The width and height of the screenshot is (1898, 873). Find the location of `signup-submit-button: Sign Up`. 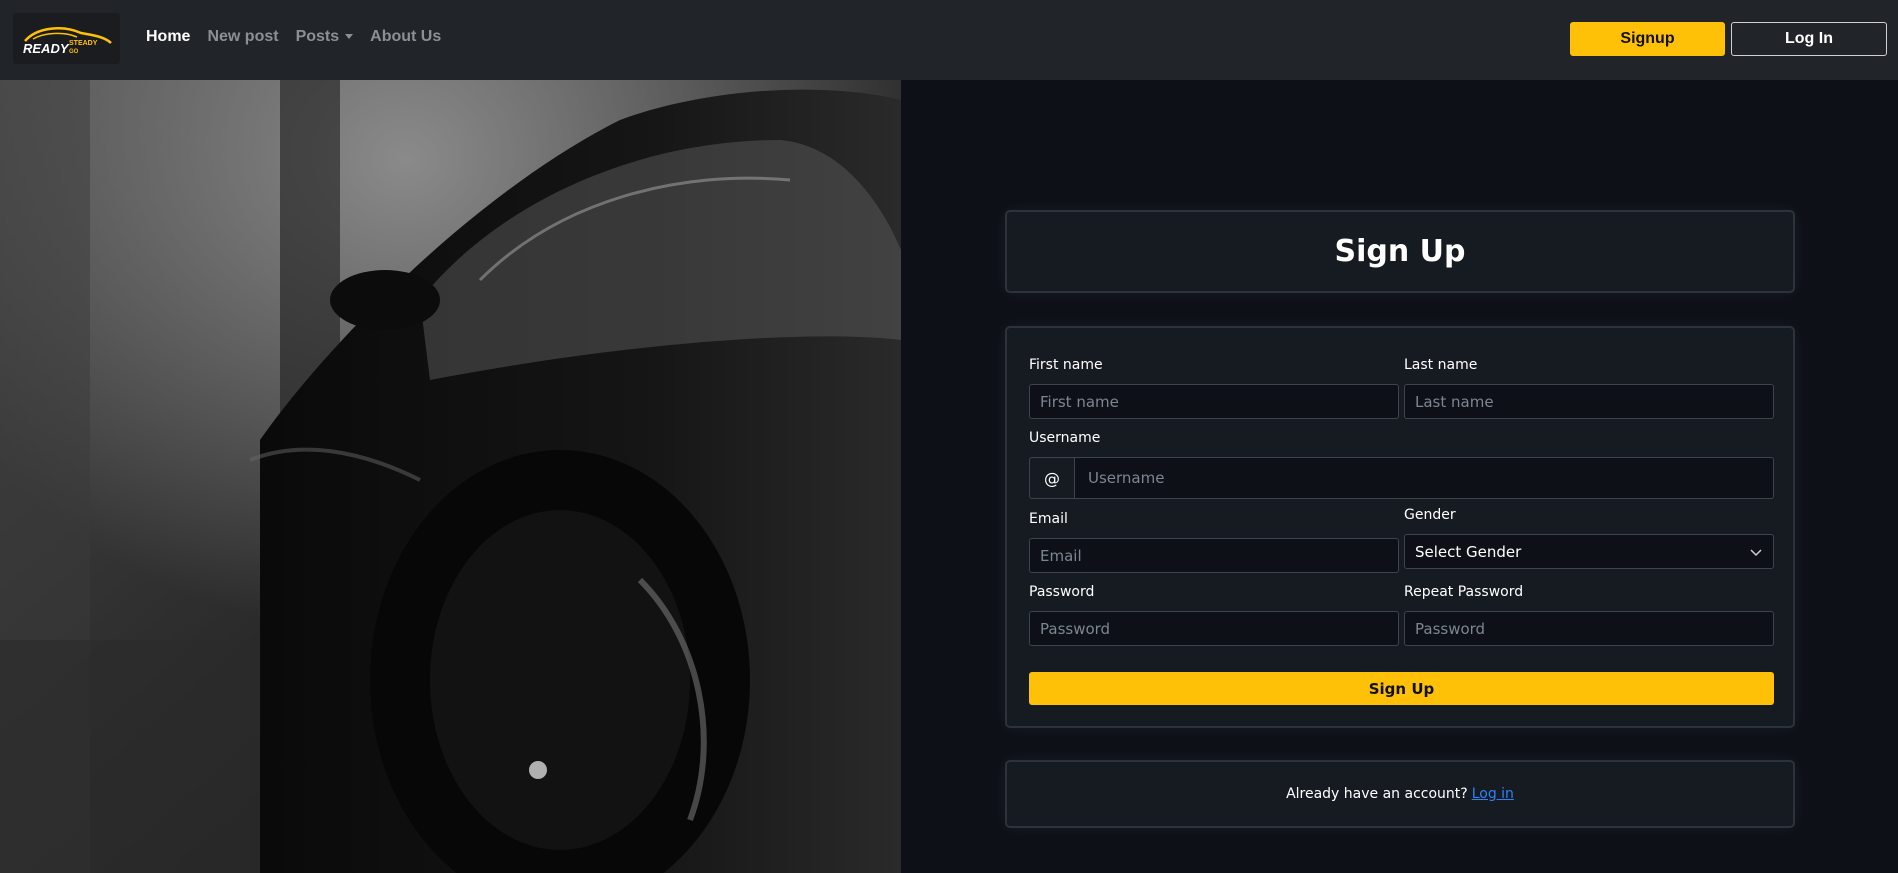

signup-submit-button: Sign Up is located at coordinates (1401, 688).